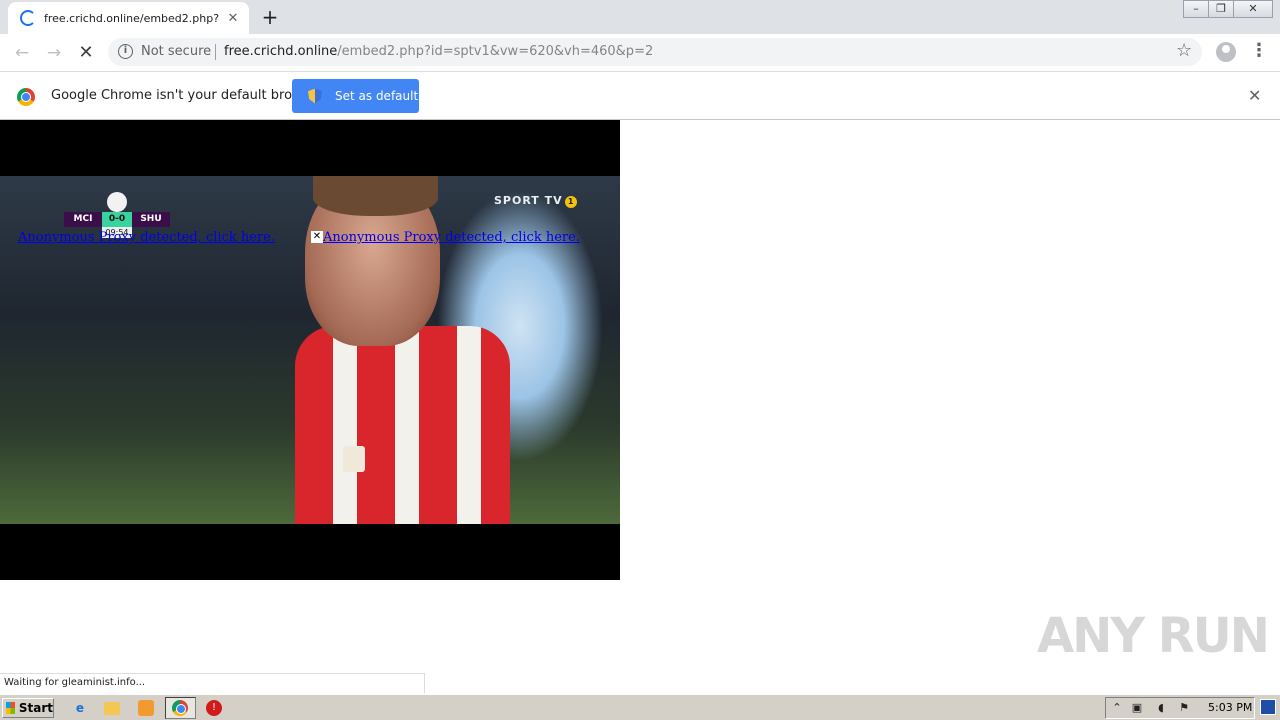 Image resolution: width=1280 pixels, height=720 pixels. I want to click on loading-spinner-icon, so click(28, 18).